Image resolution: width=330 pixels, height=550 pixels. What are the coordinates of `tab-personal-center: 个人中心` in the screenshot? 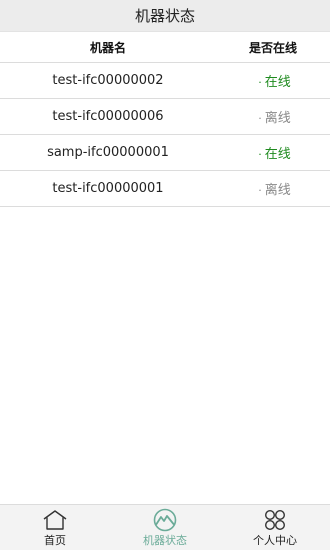 It's located at (275, 527).